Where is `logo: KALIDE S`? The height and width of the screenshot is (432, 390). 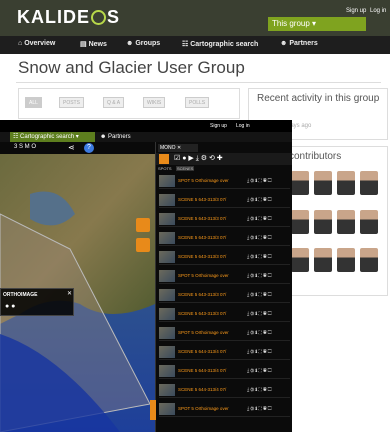 logo: KALIDE S is located at coordinates (68, 17).